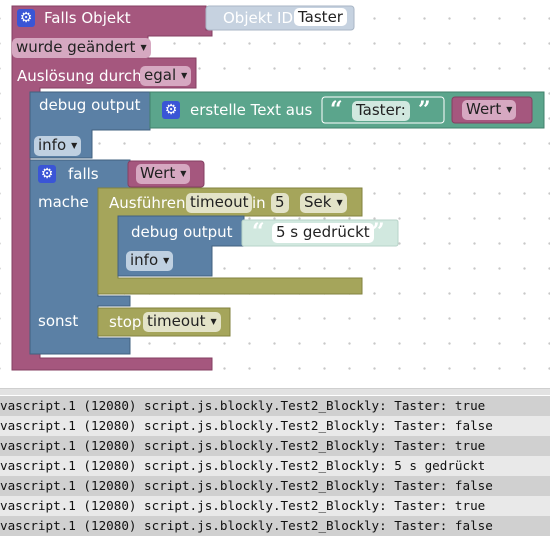 This screenshot has height=543, width=550. What do you see at coordinates (484, 109) in the screenshot?
I see `var-wert-outer-value: Wert` at bounding box center [484, 109].